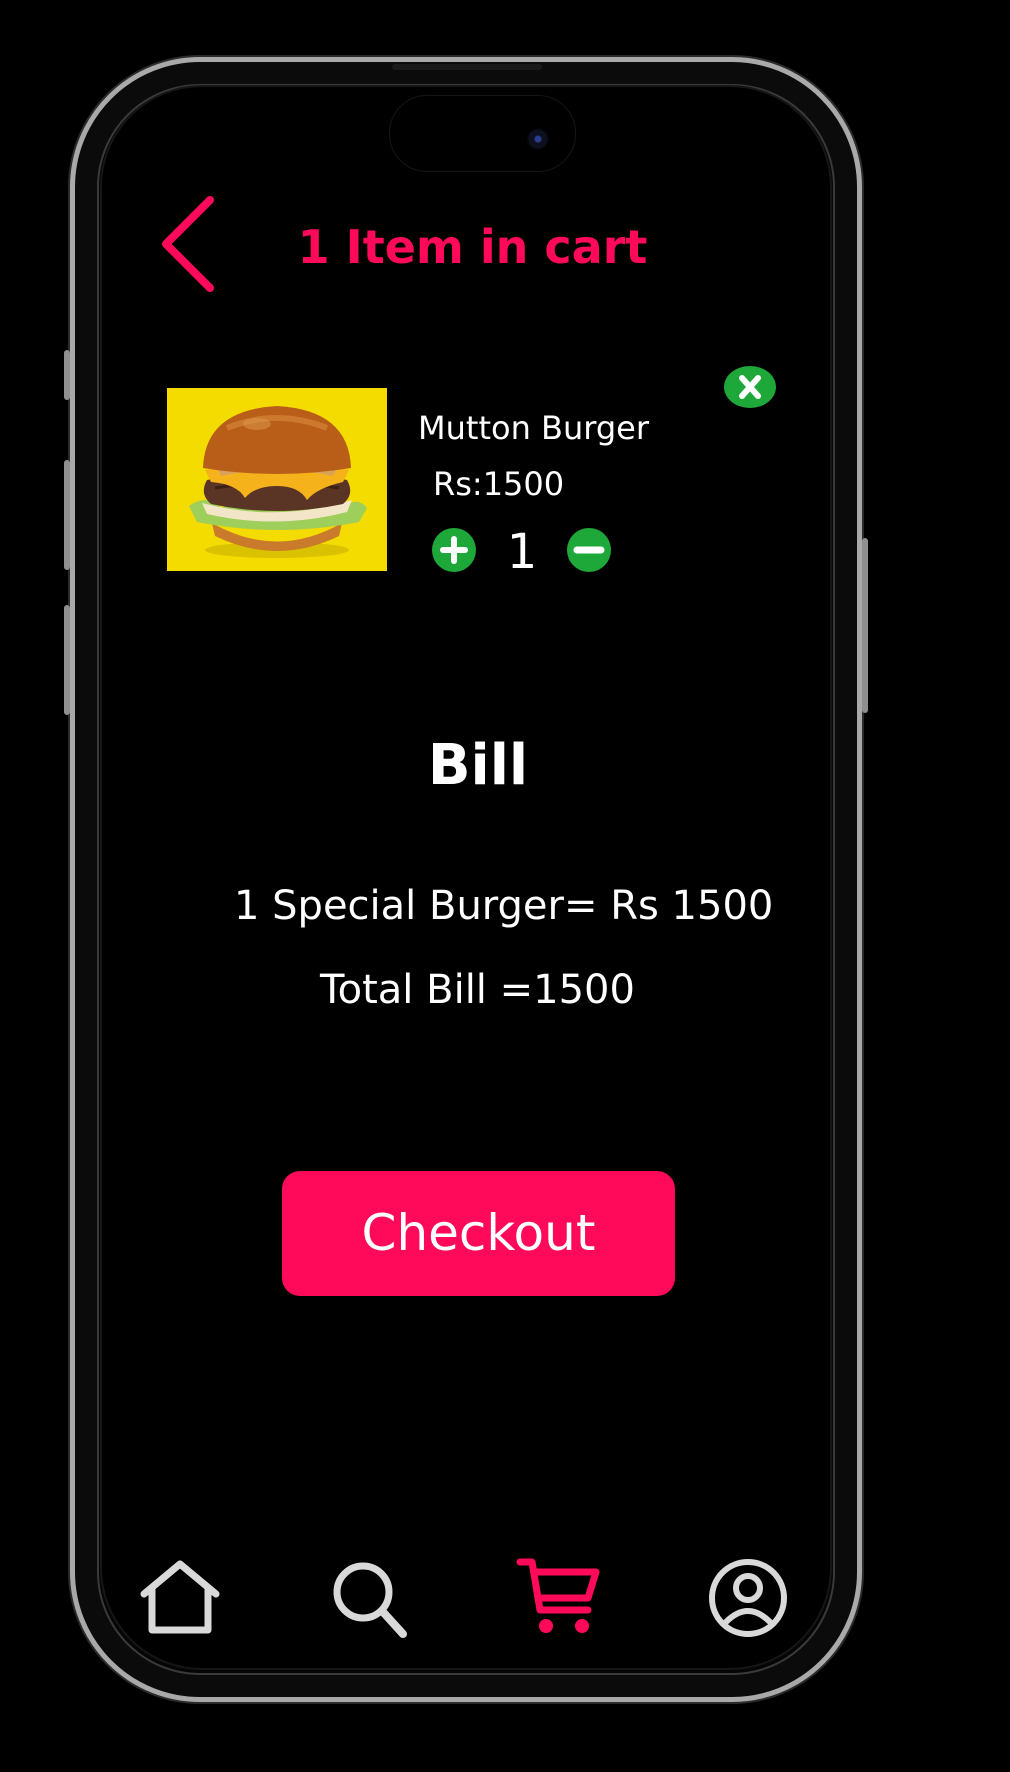  I want to click on phone-power-button, so click(865, 625).